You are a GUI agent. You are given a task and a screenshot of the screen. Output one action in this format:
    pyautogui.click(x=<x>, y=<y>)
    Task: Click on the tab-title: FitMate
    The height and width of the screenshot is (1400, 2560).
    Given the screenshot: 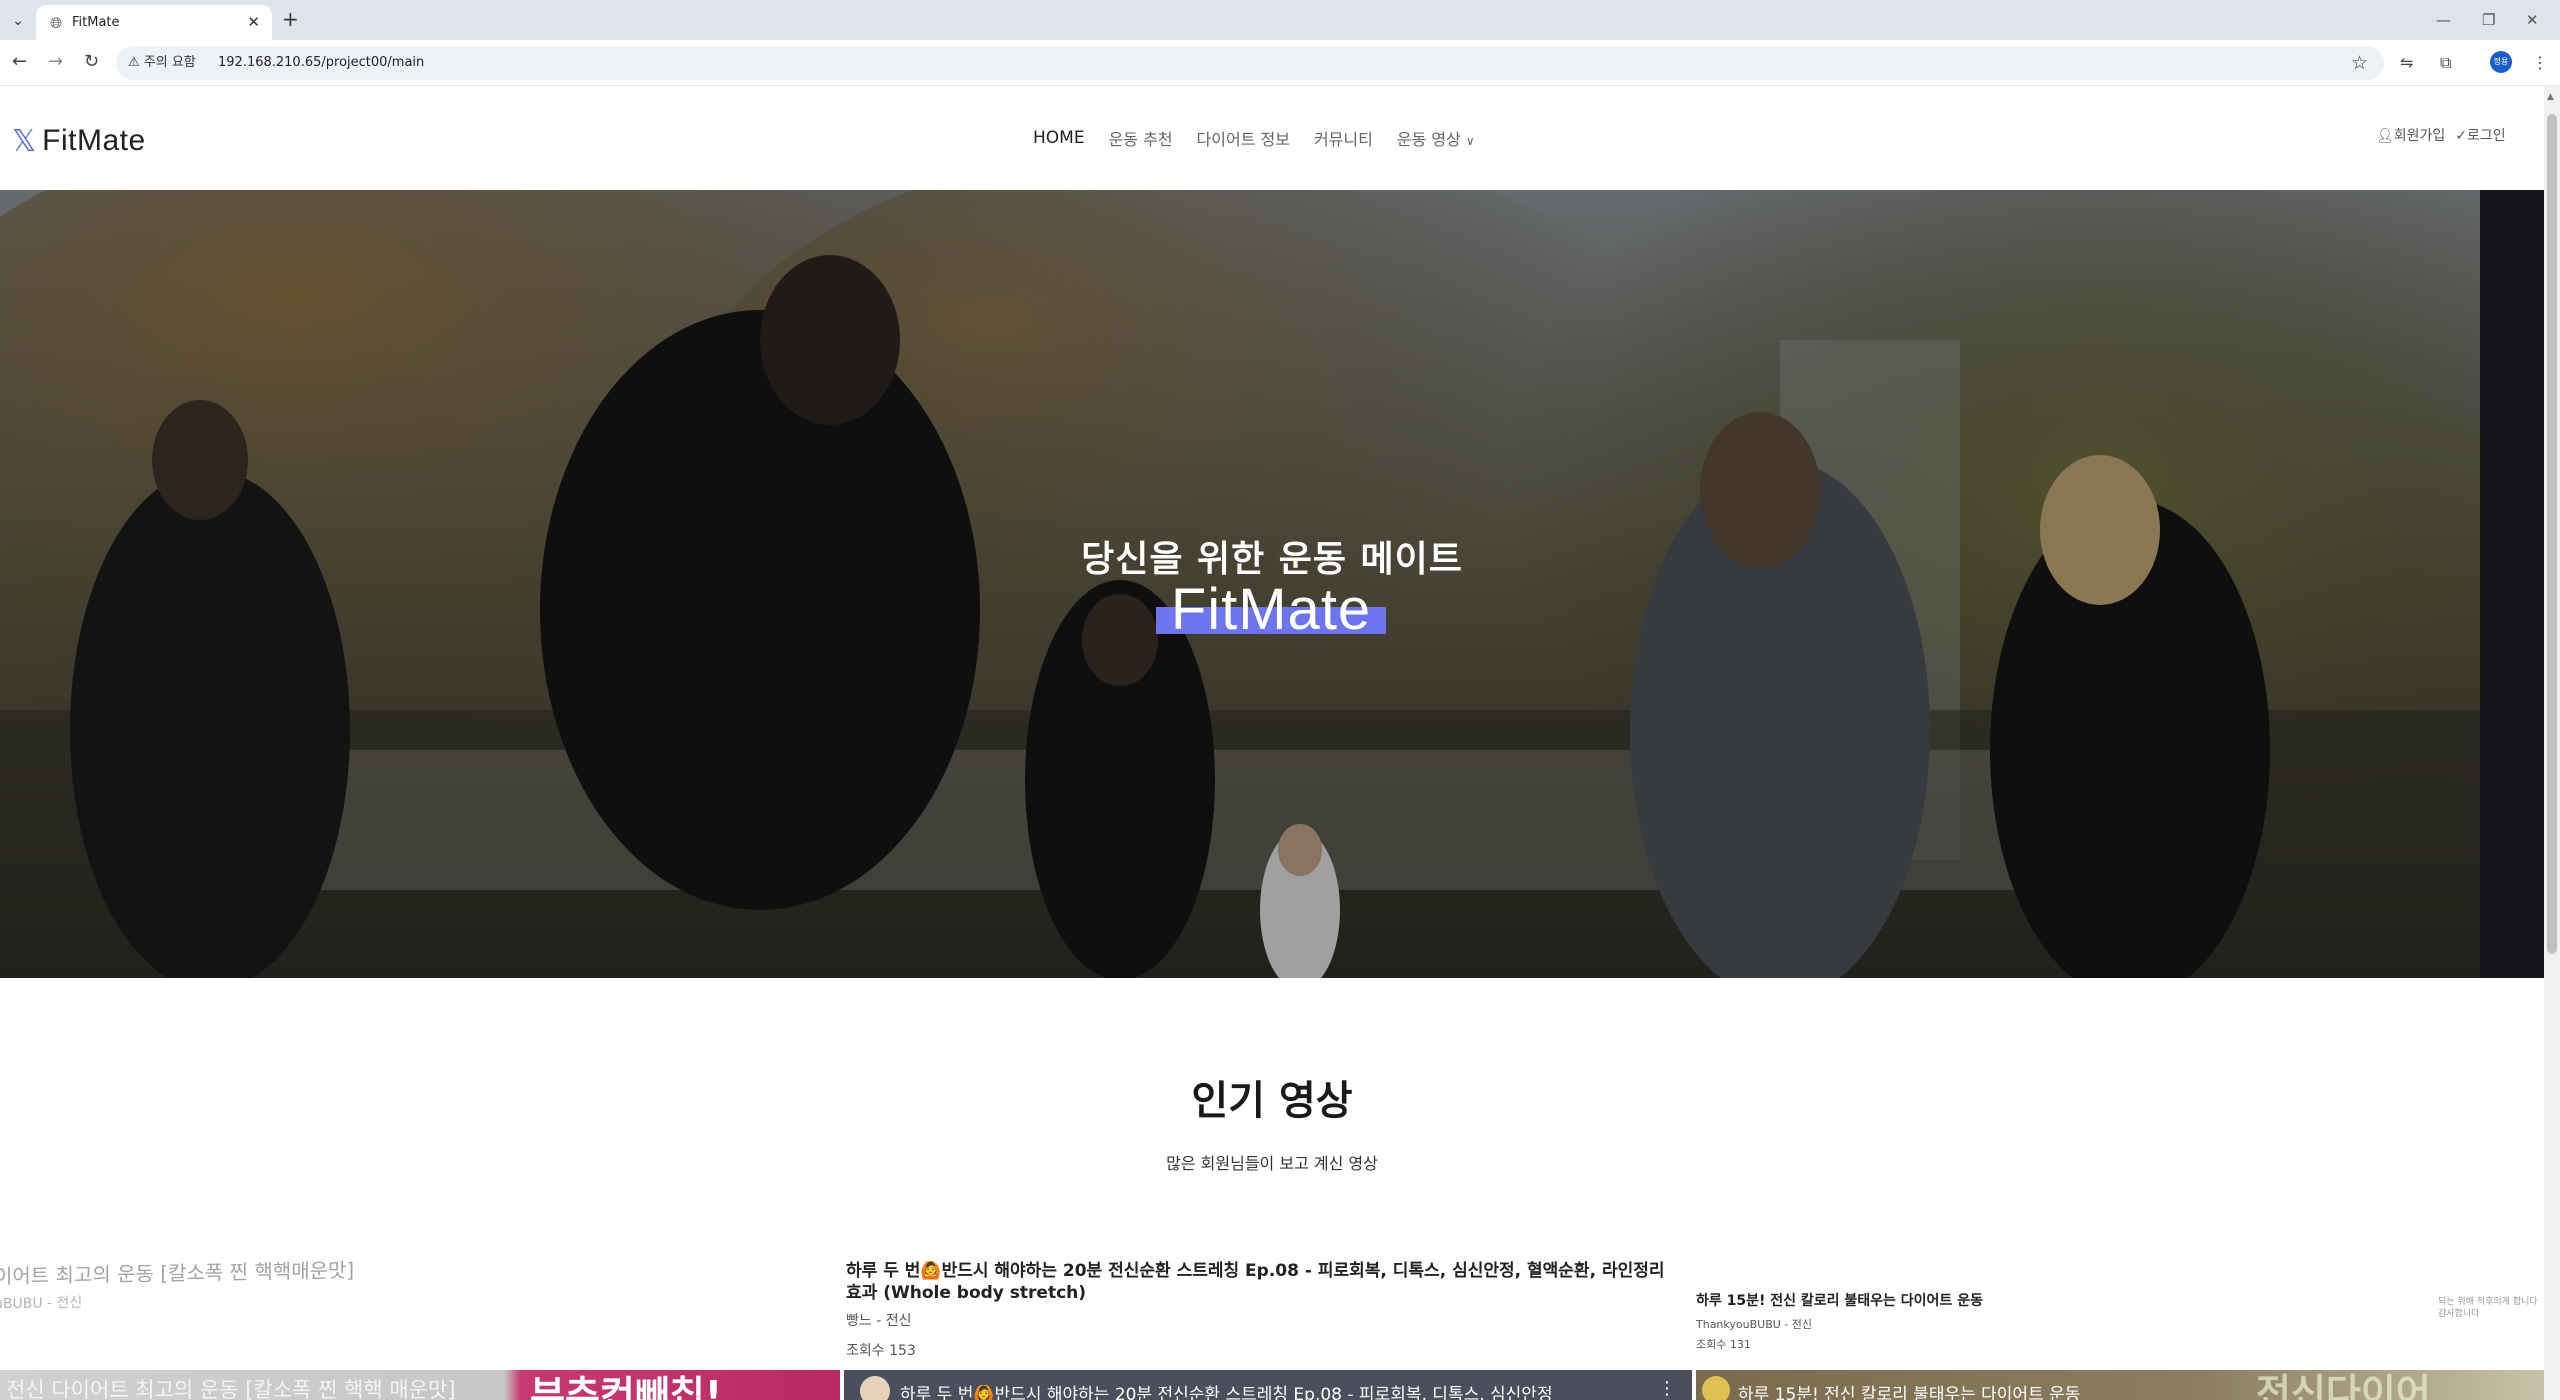 What is the action you would take?
    pyautogui.click(x=96, y=22)
    